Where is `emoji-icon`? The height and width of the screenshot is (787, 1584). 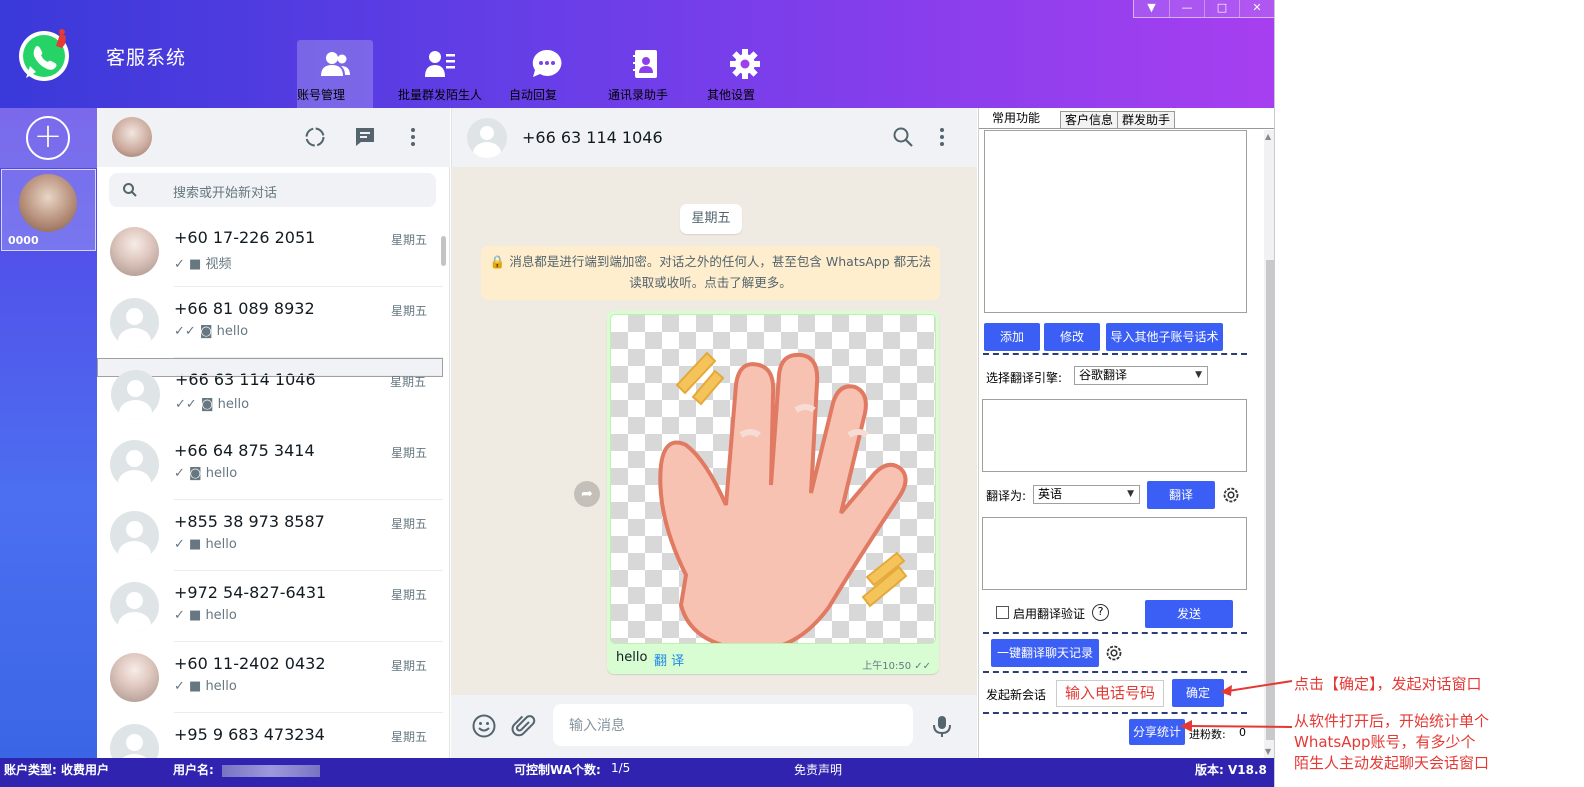
emoji-icon is located at coordinates (484, 726).